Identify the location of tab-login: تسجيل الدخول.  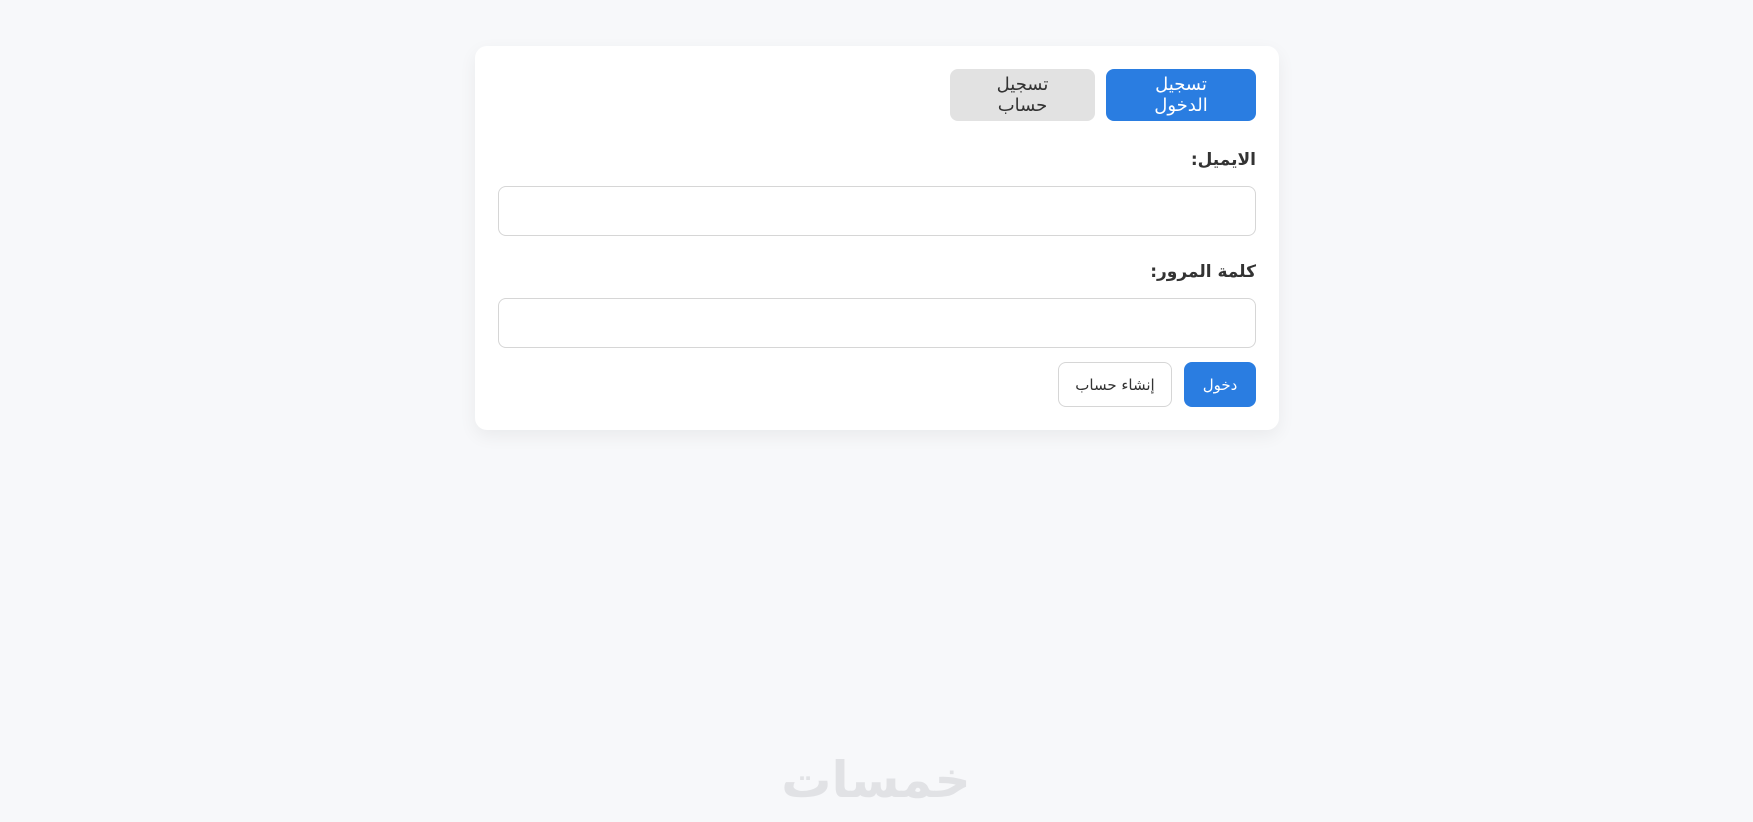
(1181, 95).